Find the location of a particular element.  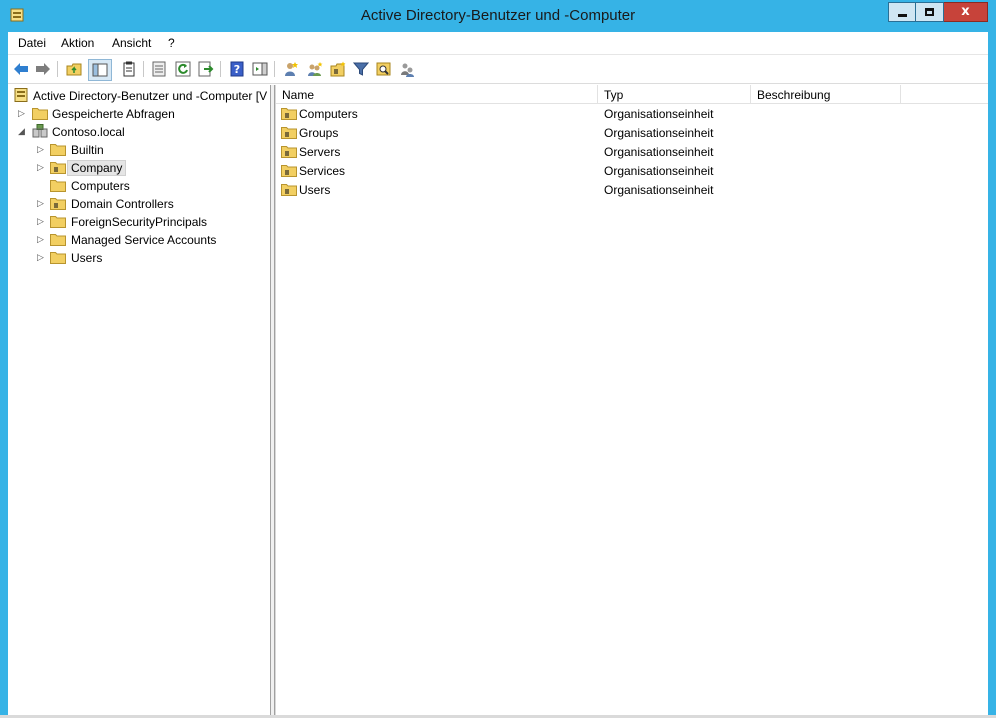

back-icon is located at coordinates (21, 69).